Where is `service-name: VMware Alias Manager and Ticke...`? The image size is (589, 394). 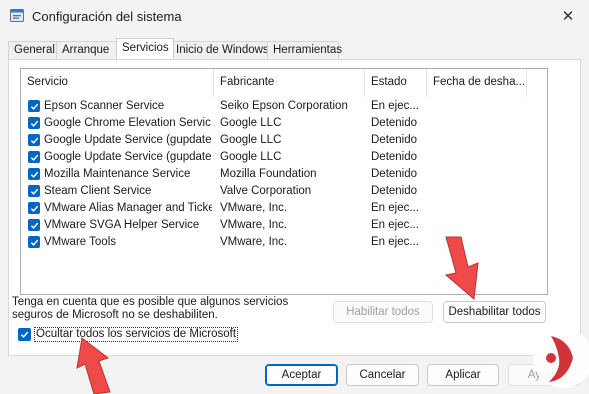 service-name: VMware Alias Manager and Ticke... is located at coordinates (128, 208).